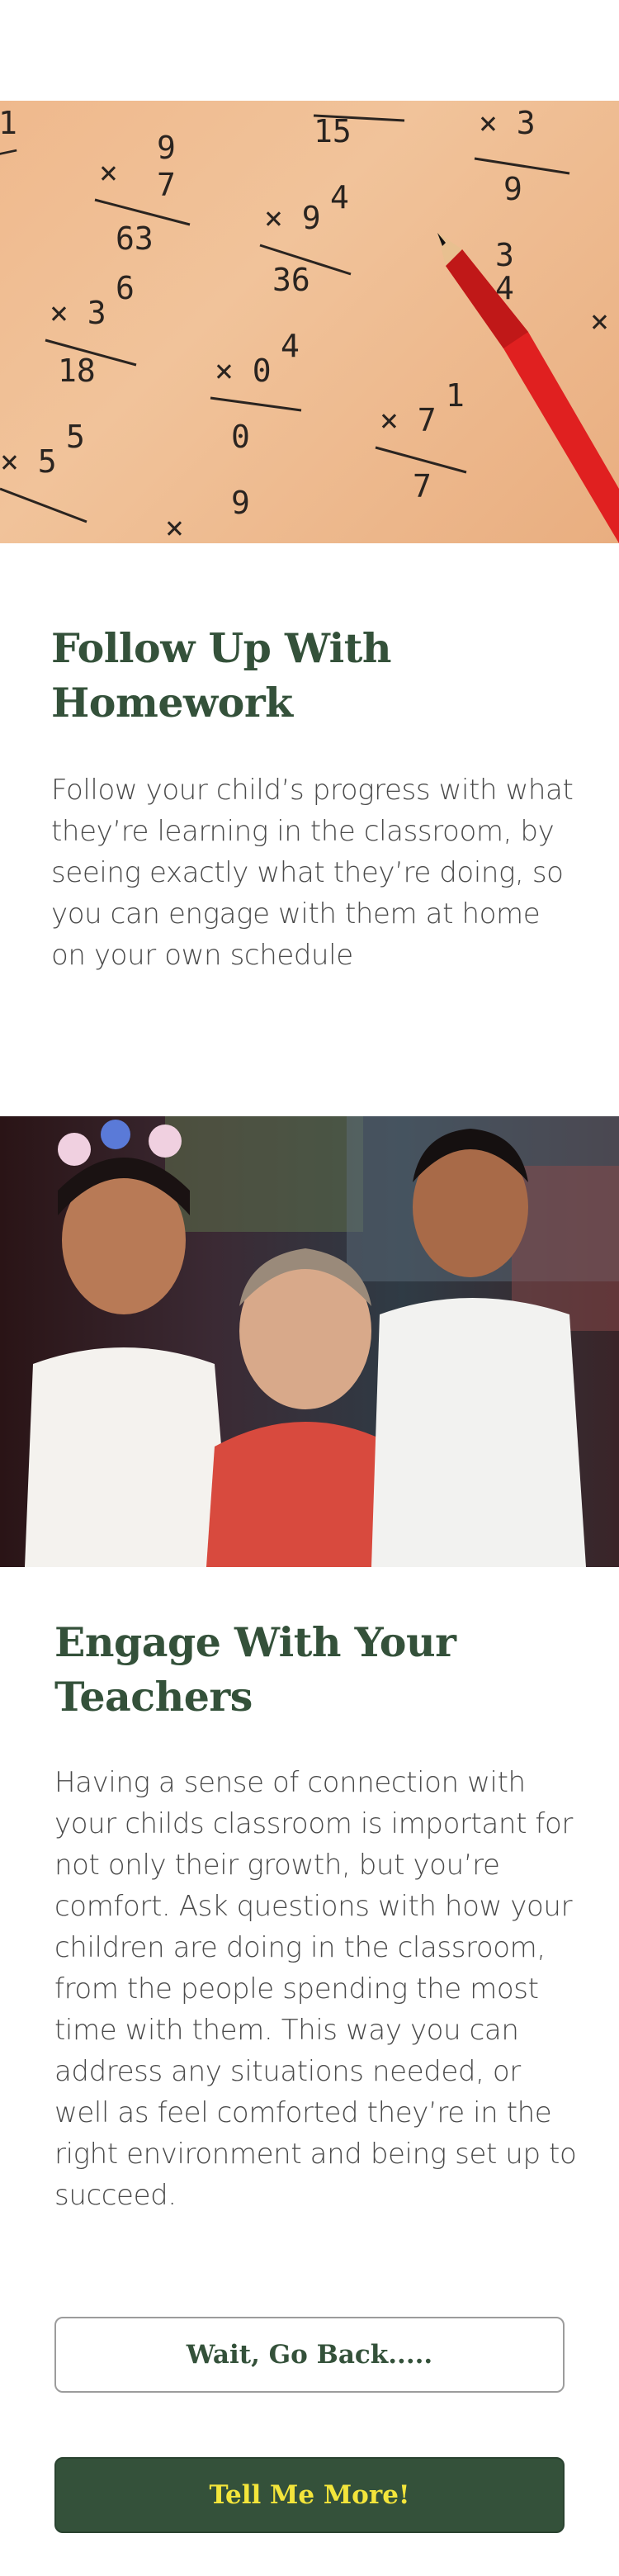  Describe the element at coordinates (408, 420) in the screenshot. I see `svg-text: × 7` at that location.